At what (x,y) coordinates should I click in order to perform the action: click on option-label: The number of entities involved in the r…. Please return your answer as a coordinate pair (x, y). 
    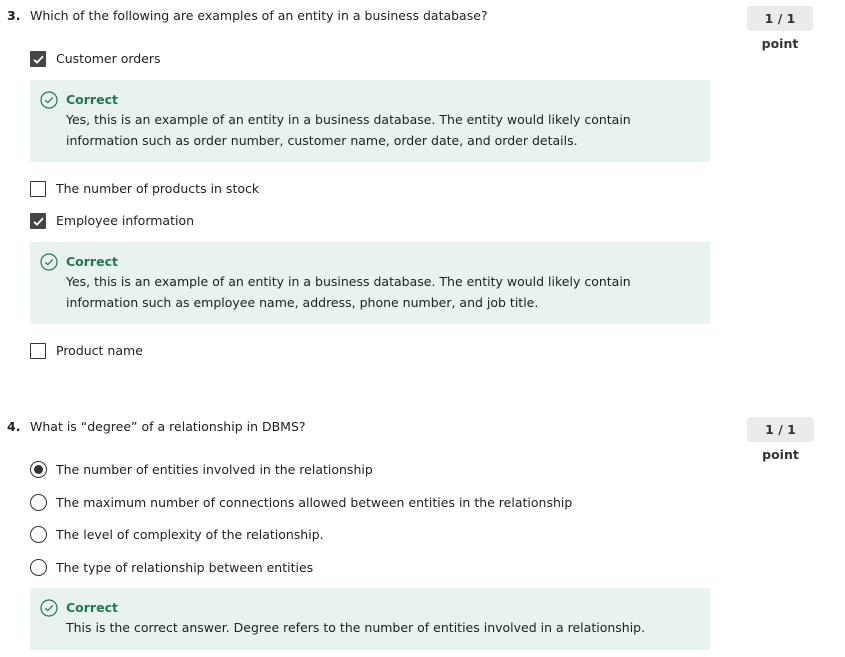
    Looking at the image, I should click on (214, 469).